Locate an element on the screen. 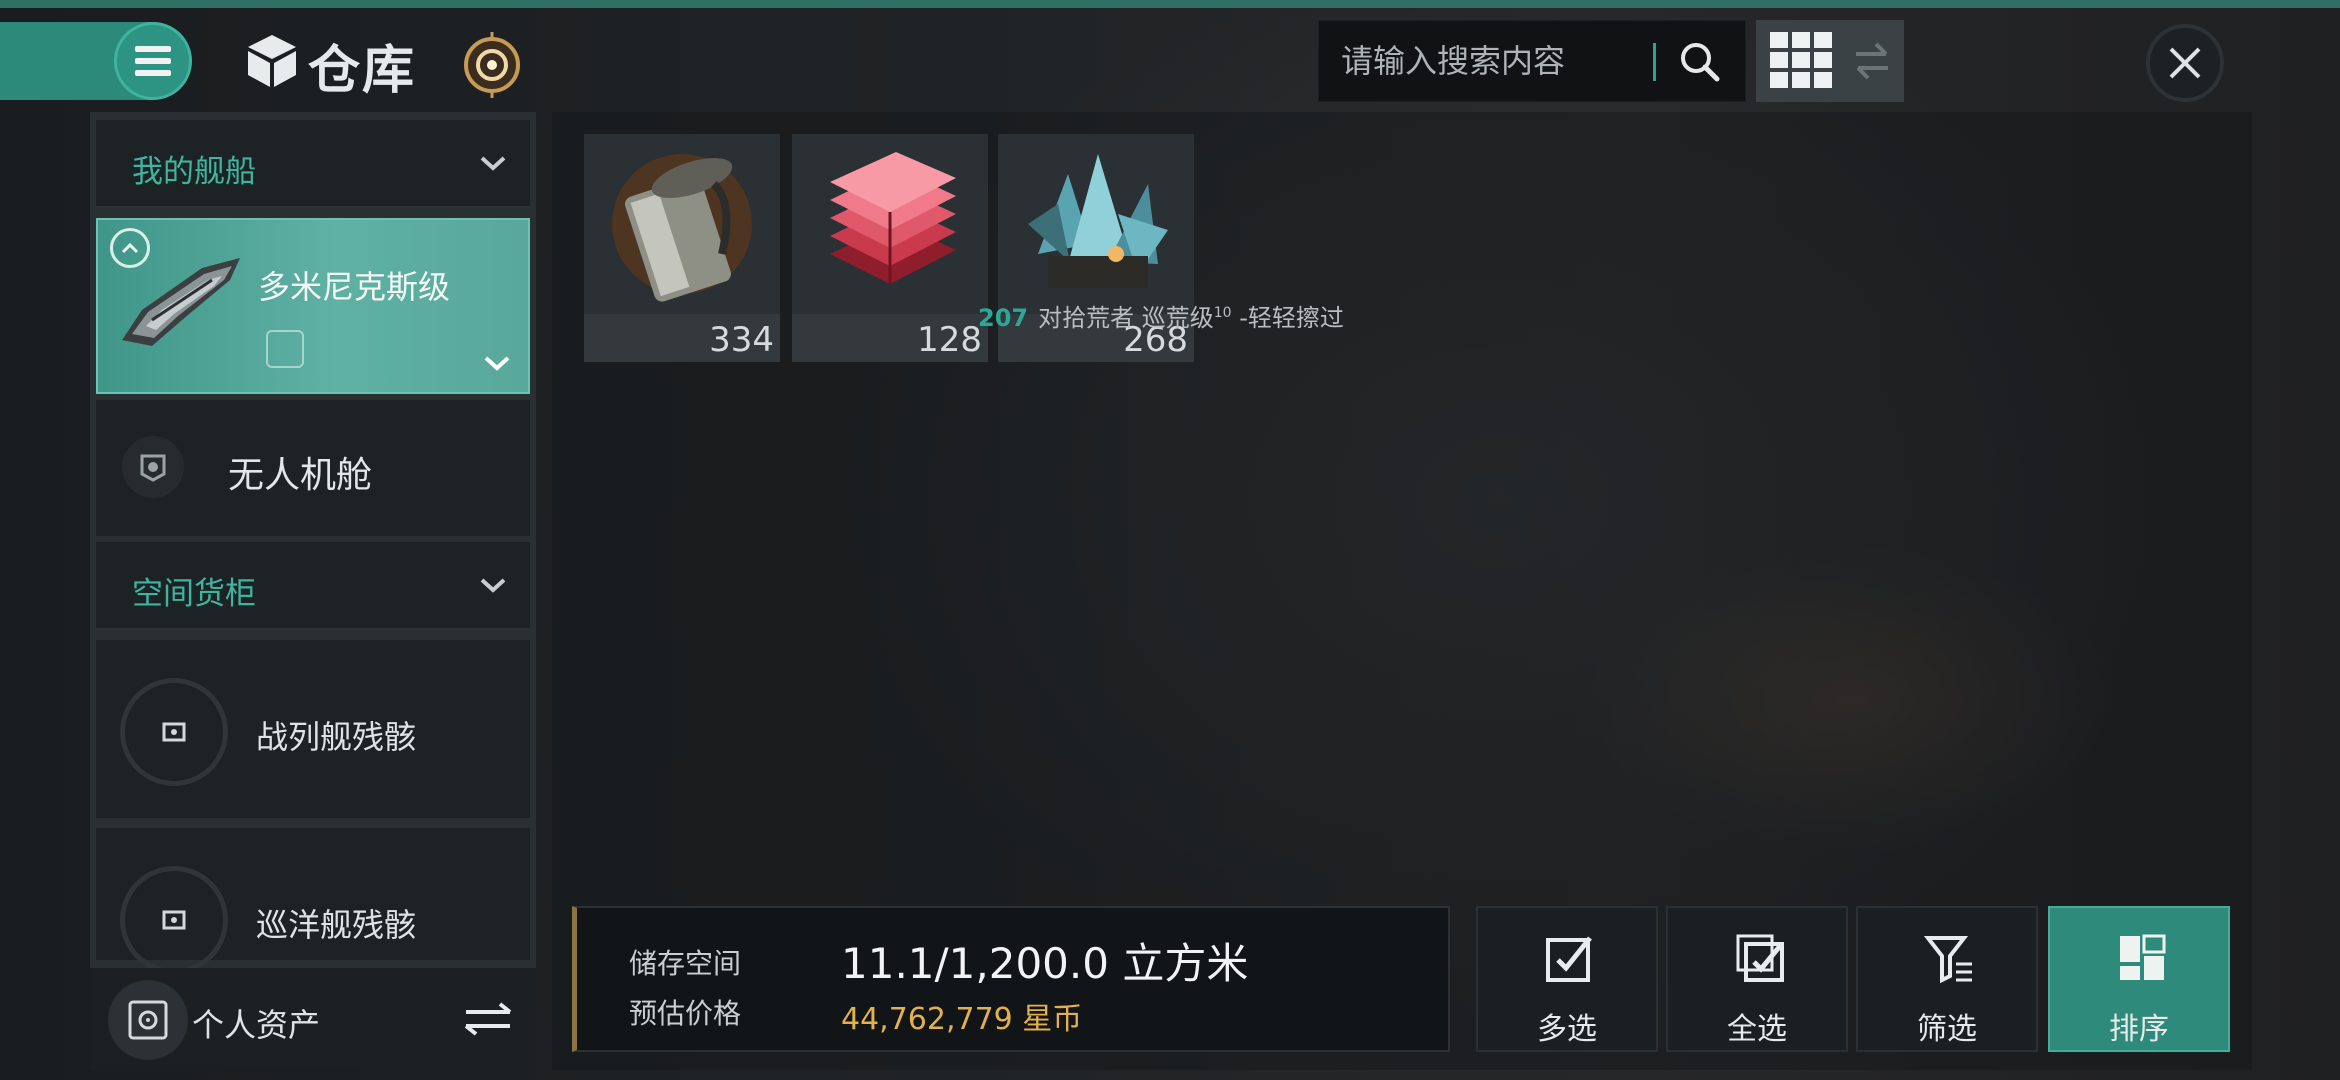 This screenshot has height=1080, width=2340. drone-bay-icon is located at coordinates (153, 467).